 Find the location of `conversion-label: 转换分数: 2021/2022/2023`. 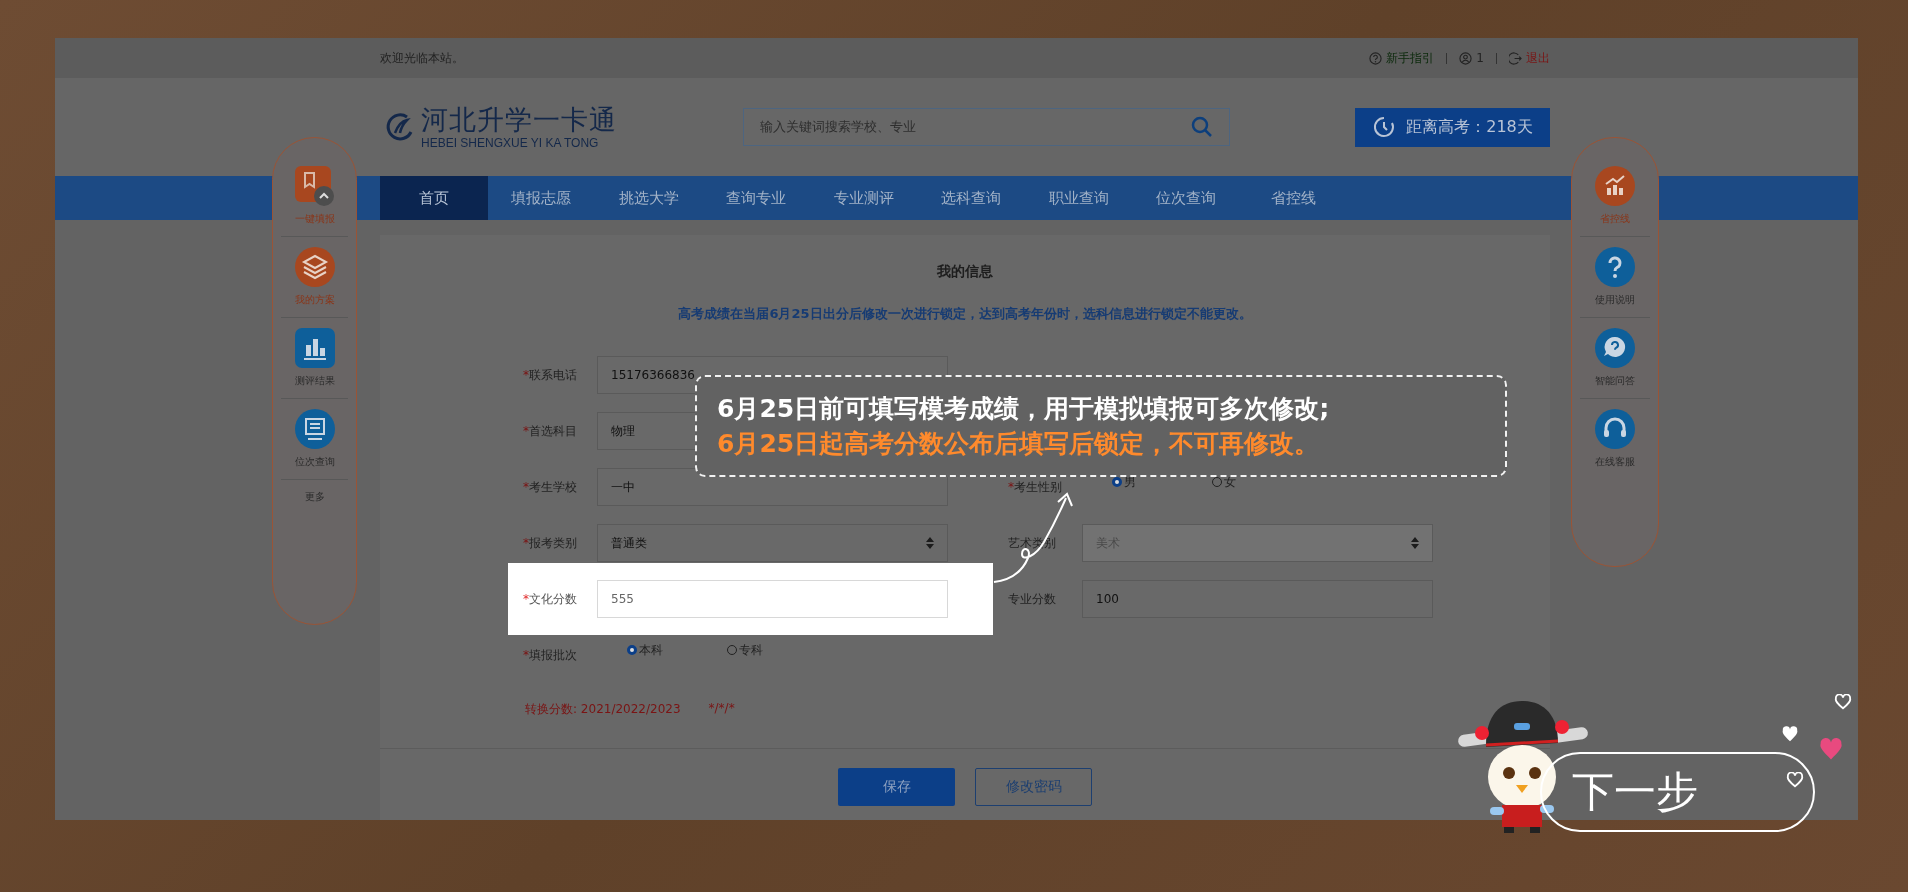

conversion-label: 转换分数: 2021/2022/2023 is located at coordinates (603, 709).